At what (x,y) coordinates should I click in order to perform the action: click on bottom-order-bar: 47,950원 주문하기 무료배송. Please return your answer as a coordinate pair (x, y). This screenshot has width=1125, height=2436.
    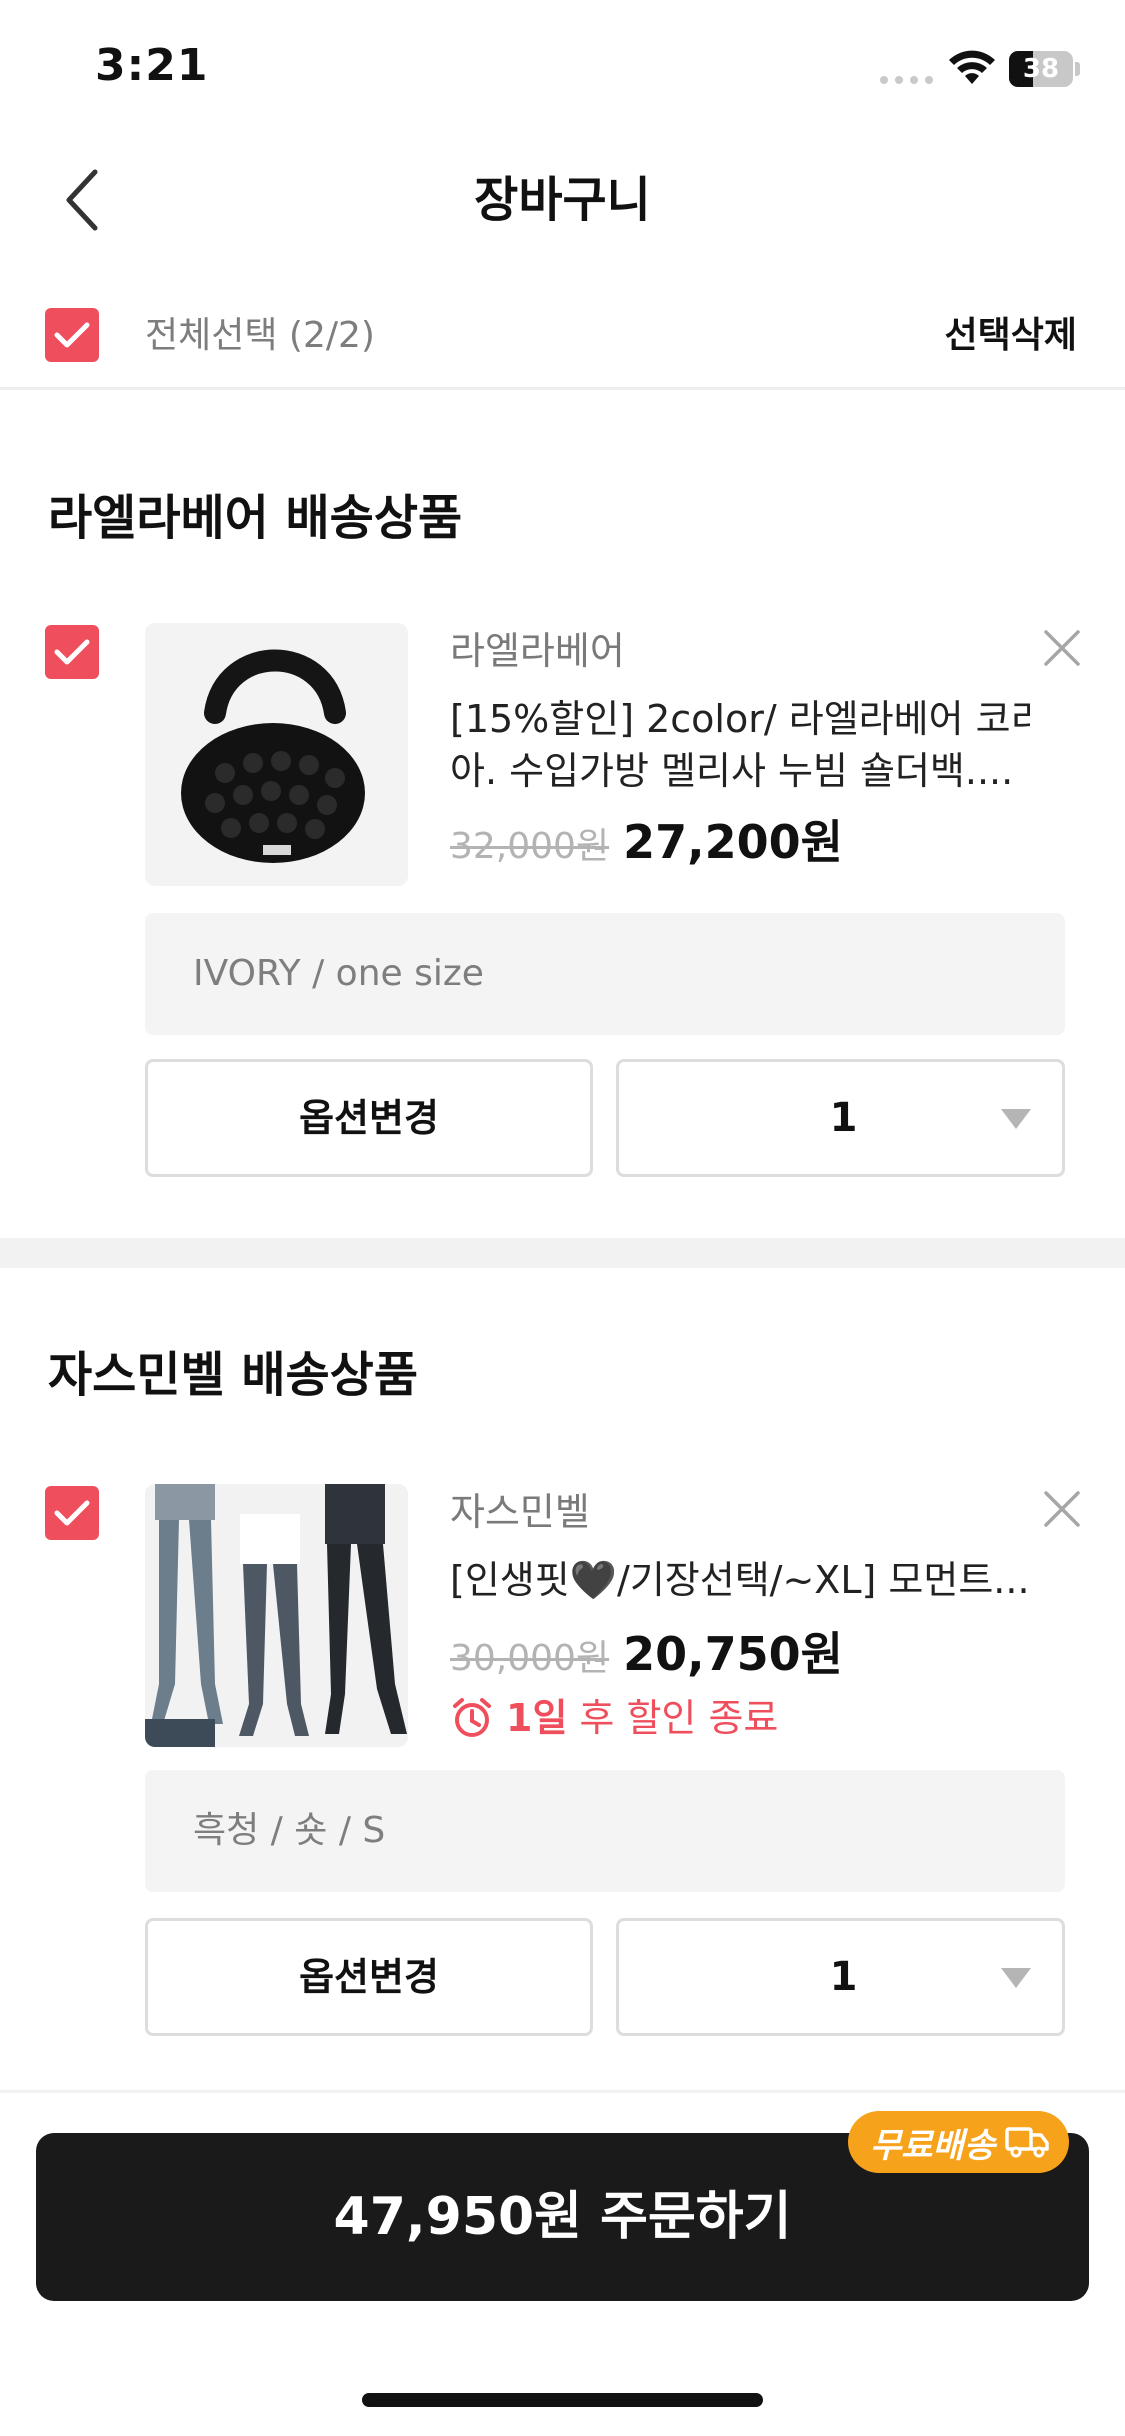
    Looking at the image, I should click on (562, 2263).